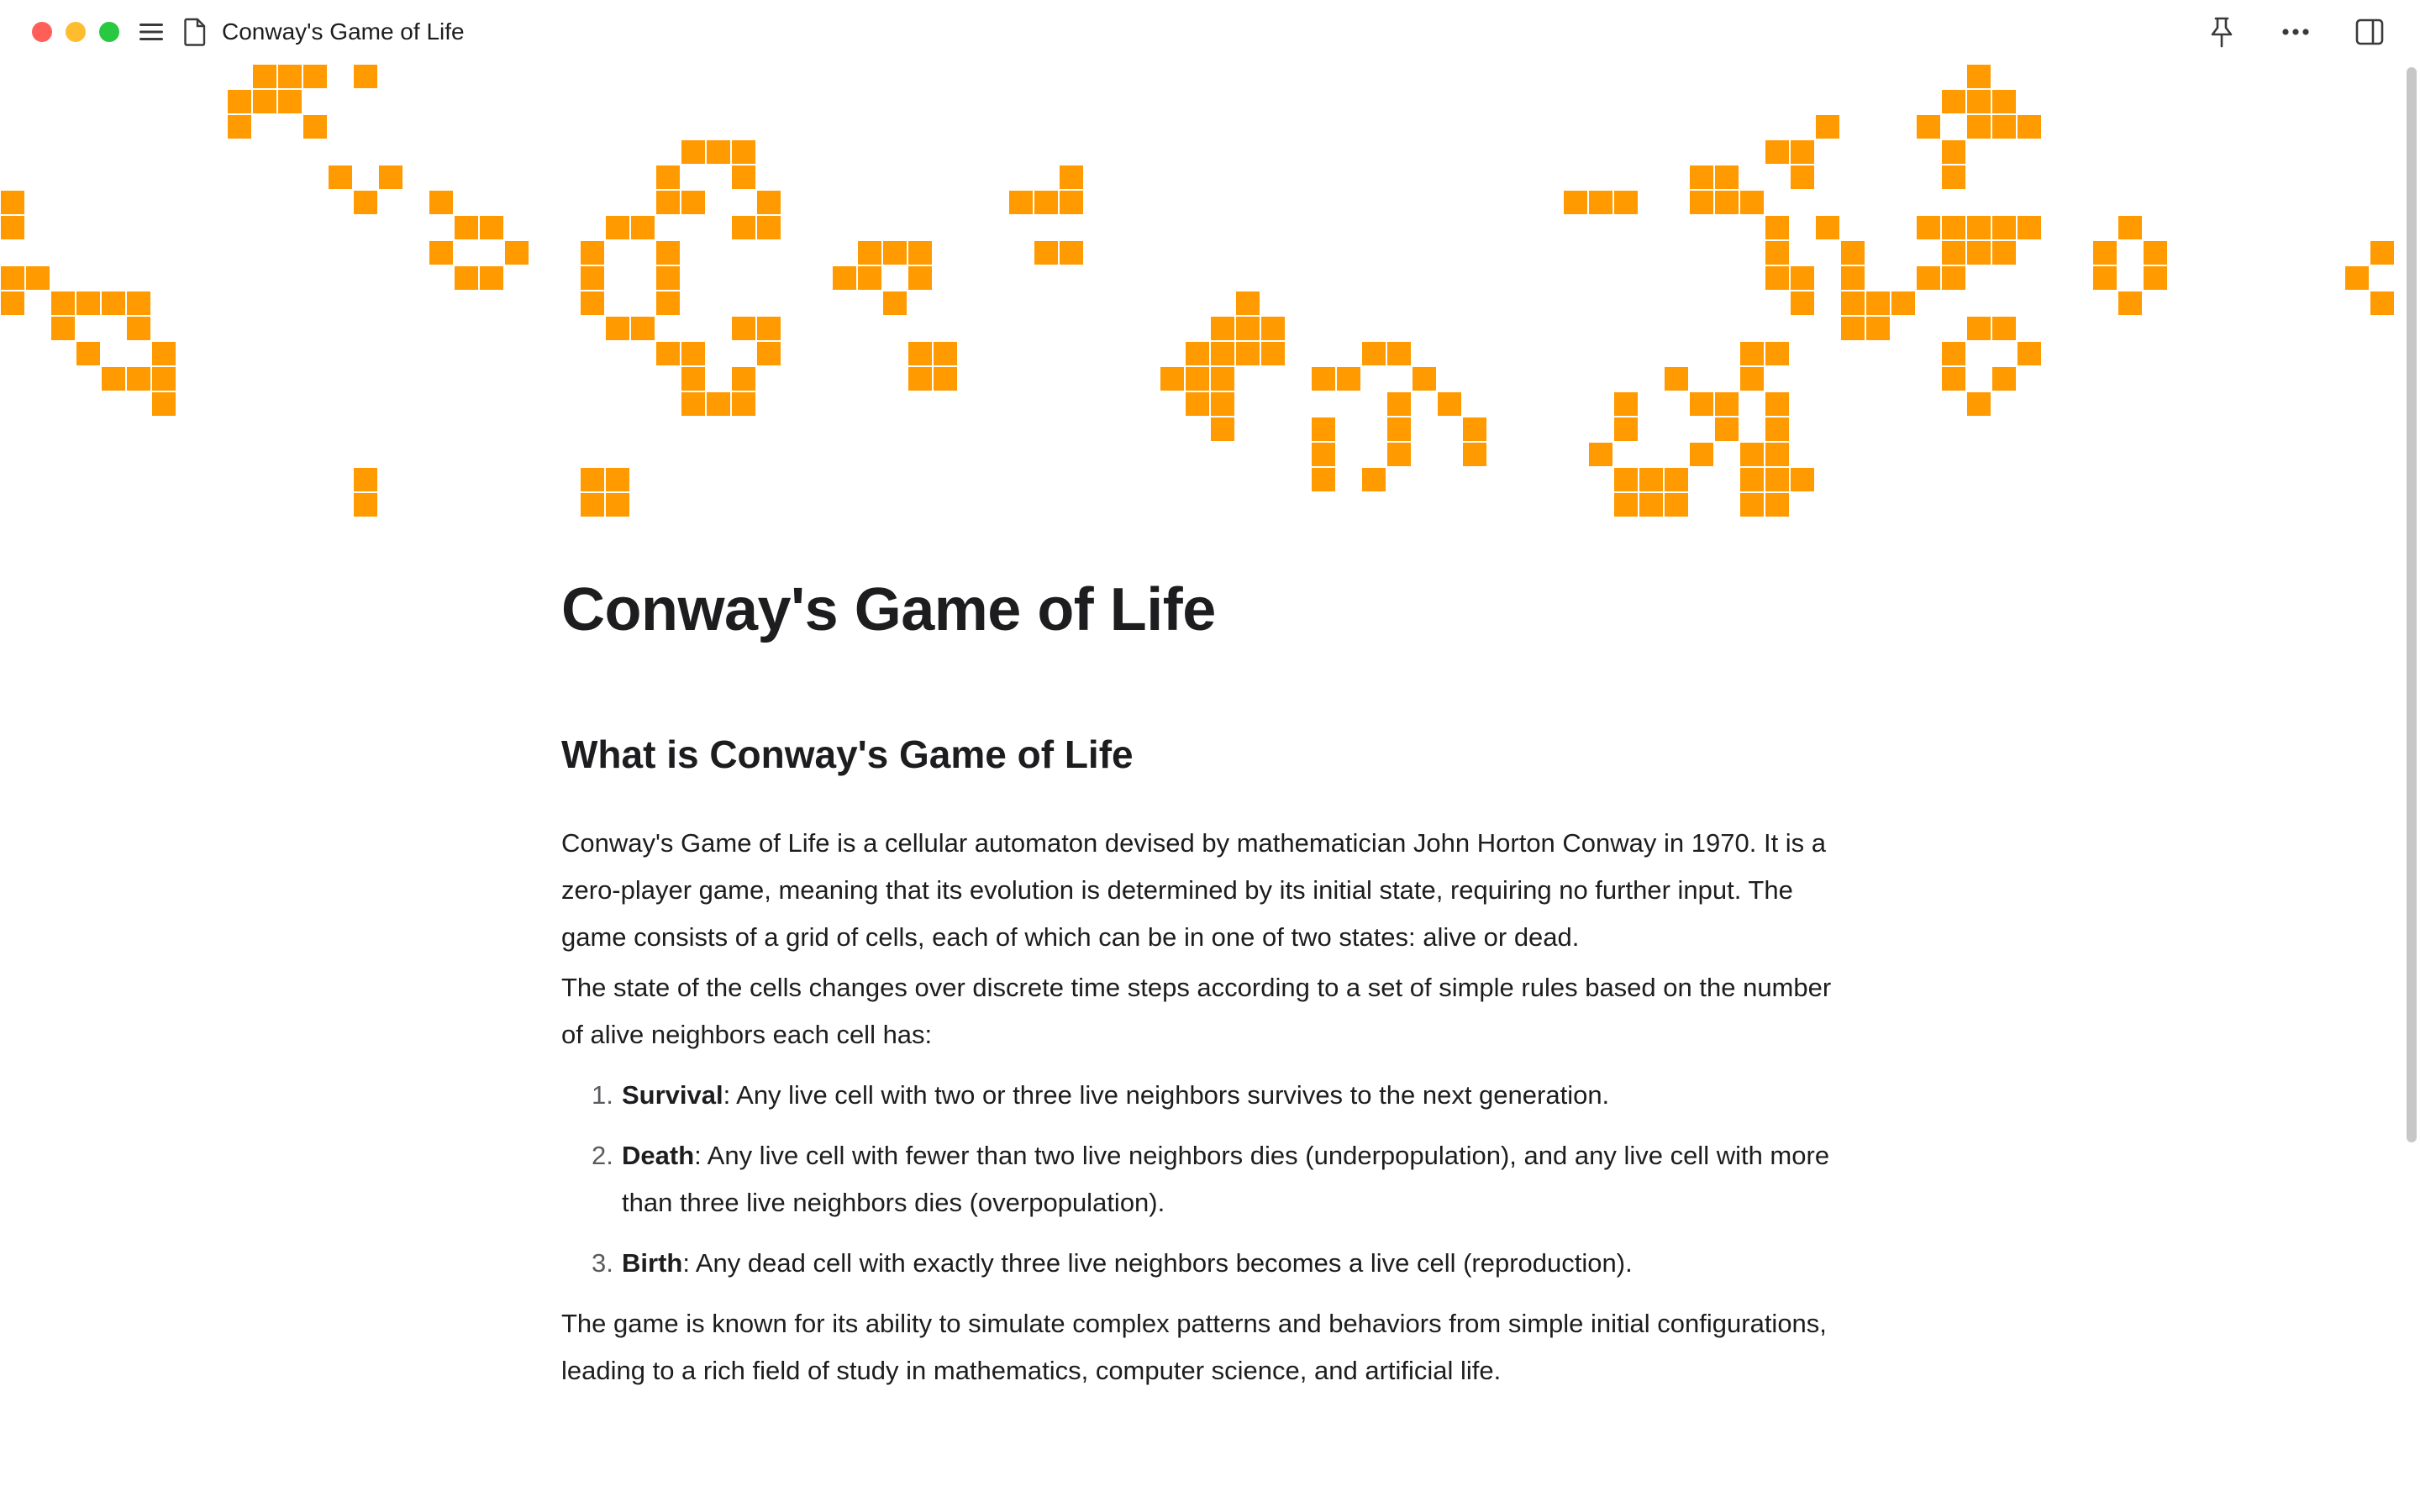 This screenshot has width=2420, height=1512. What do you see at coordinates (76, 32) in the screenshot?
I see `minimize-window-button` at bounding box center [76, 32].